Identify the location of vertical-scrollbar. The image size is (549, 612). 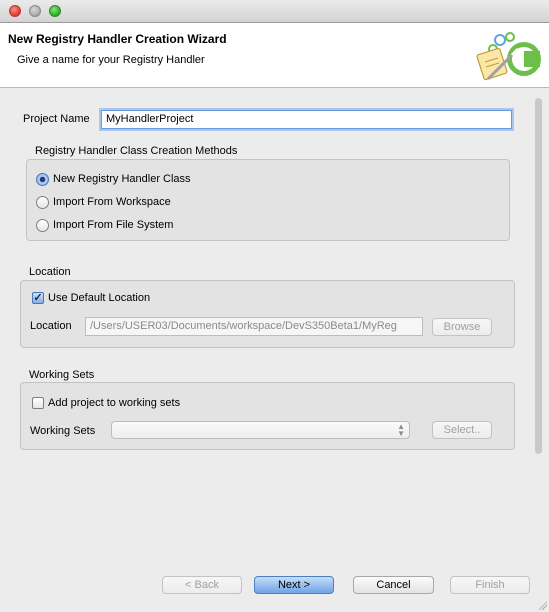
(538, 324).